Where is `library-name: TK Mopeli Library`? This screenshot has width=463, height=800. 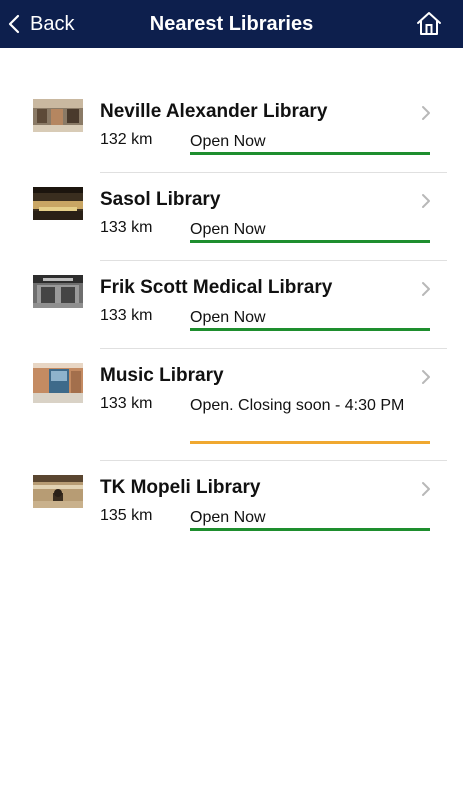
library-name: TK Mopeli Library is located at coordinates (180, 487).